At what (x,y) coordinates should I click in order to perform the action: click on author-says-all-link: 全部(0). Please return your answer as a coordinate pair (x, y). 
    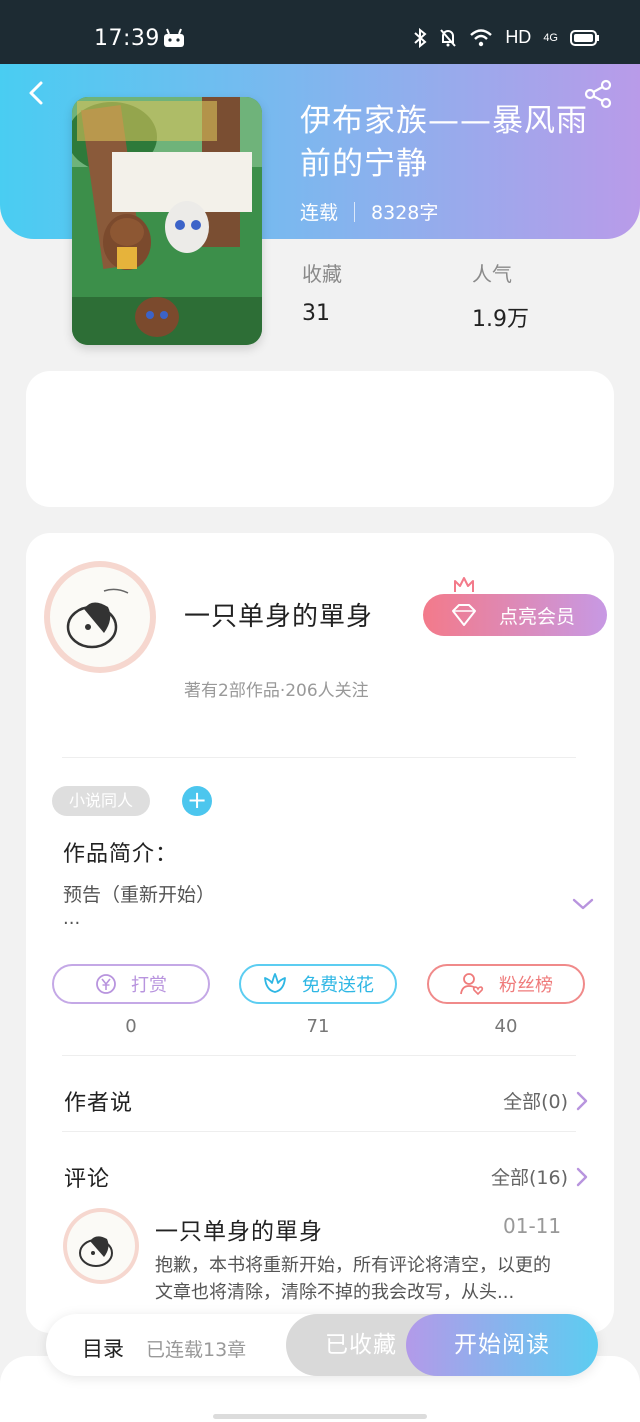
    Looking at the image, I should click on (545, 1100).